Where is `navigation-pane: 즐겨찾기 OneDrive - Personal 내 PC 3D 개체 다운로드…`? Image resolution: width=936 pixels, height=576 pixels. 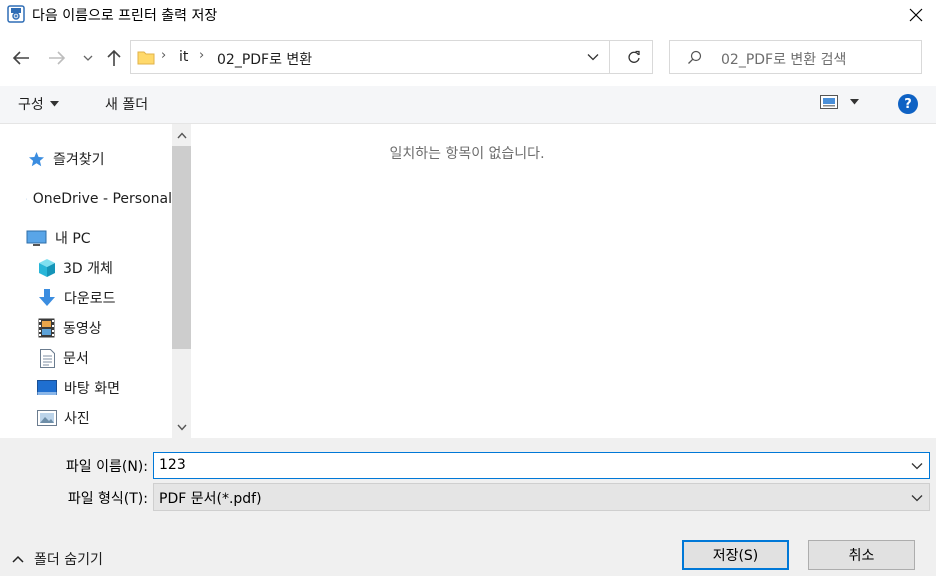
navigation-pane: 즐겨찾기 OneDrive - Personal 내 PC 3D 개체 다운로드… is located at coordinates (96, 281).